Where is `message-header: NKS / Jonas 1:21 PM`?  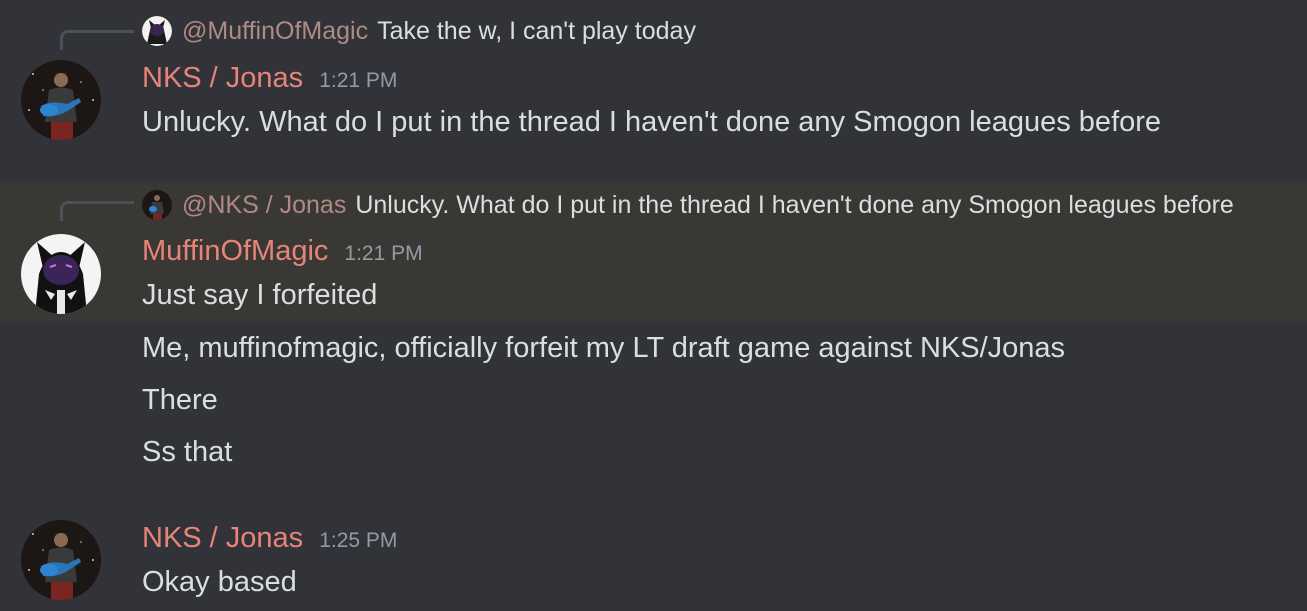
message-header: NKS / Jonas 1:21 PM is located at coordinates (269, 78).